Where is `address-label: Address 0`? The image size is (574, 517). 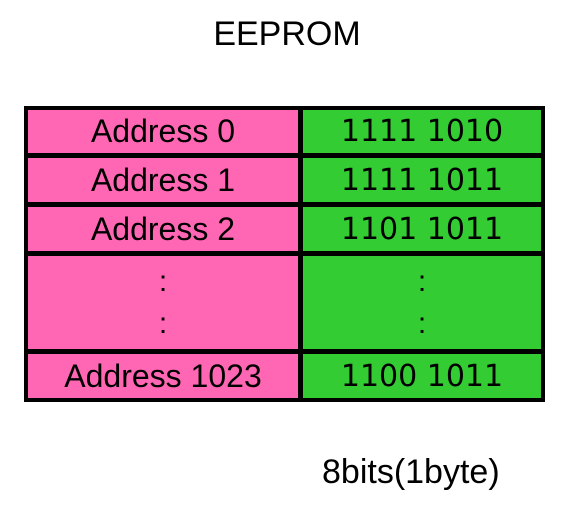 address-label: Address 0 is located at coordinates (163, 131).